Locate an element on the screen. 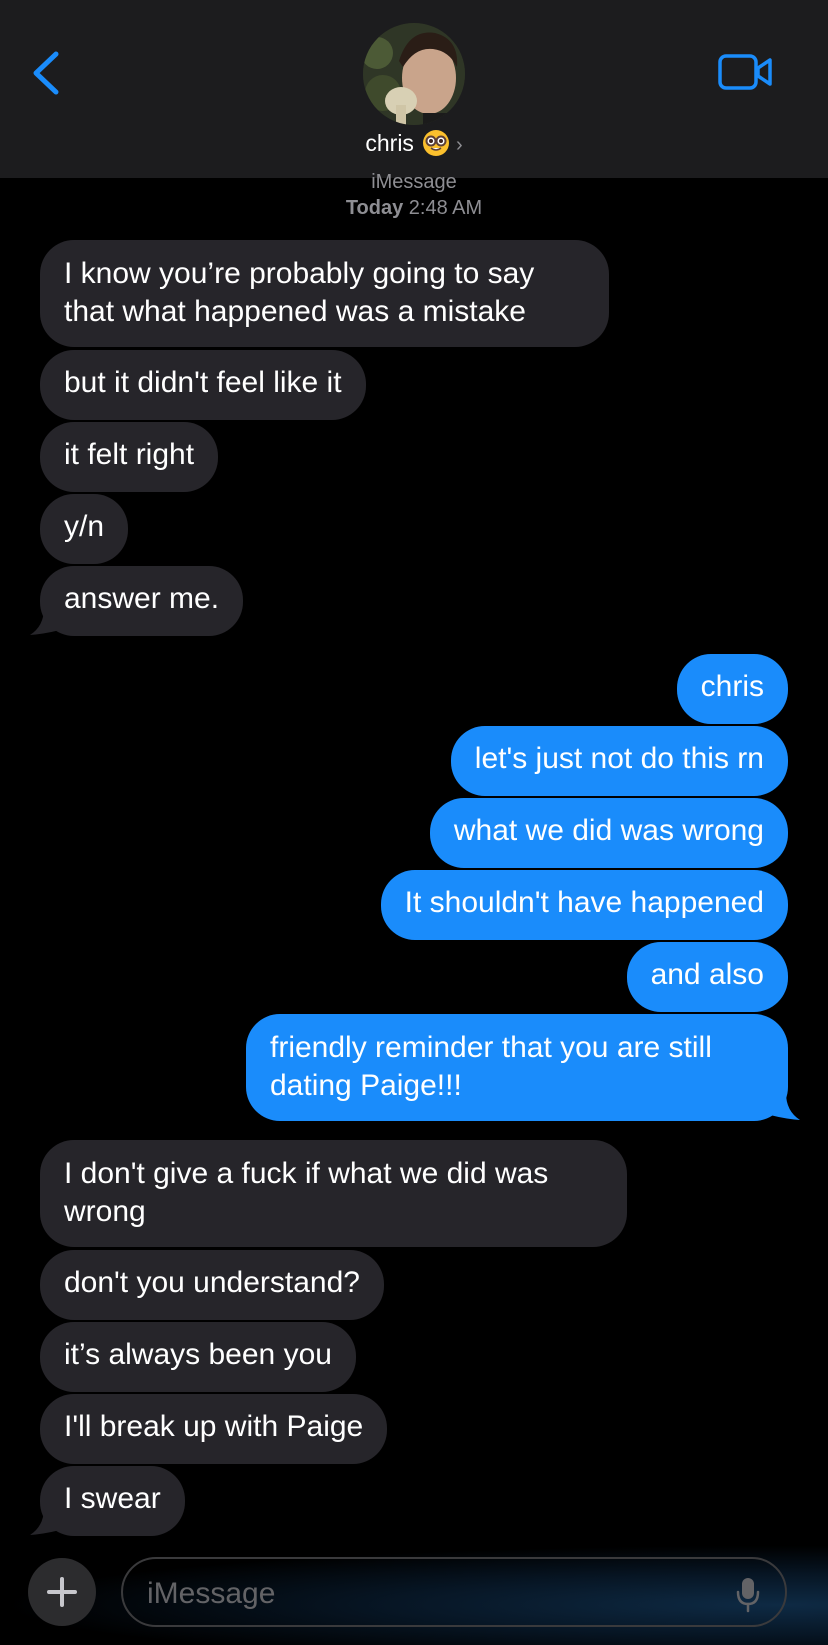 Image resolution: width=828 pixels, height=1645 pixels. sent-message-bubble: what we did was wrong is located at coordinates (608, 833).